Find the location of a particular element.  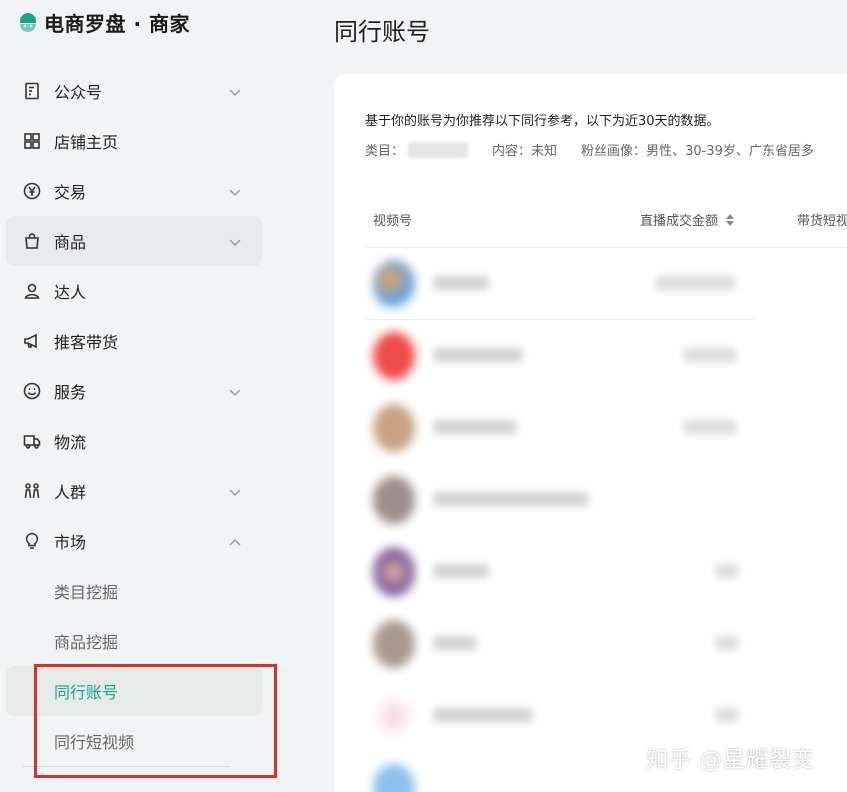

sidebar-item-label: 店铺主页 is located at coordinates (86, 142).